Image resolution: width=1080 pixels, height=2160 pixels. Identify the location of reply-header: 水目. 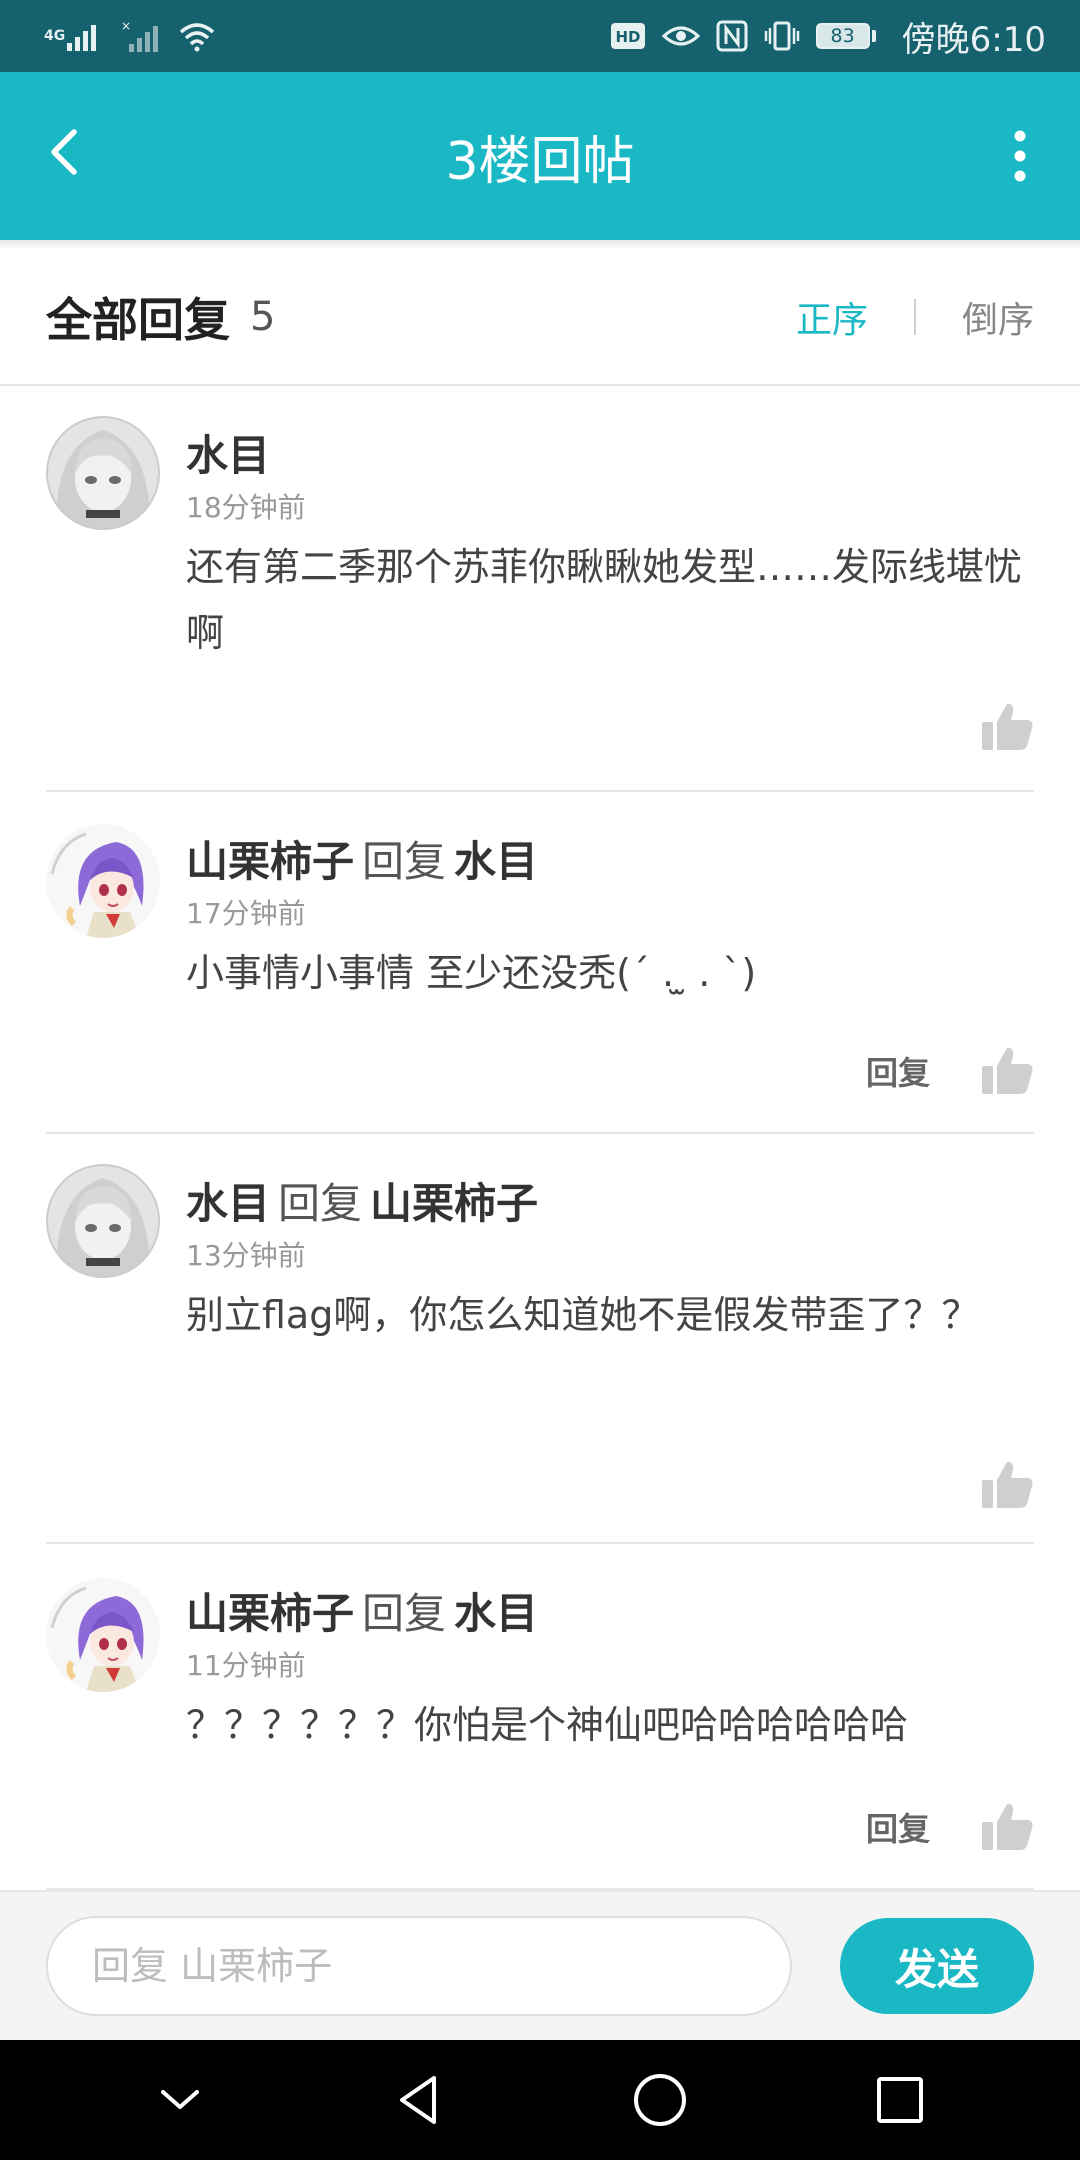
(228, 452).